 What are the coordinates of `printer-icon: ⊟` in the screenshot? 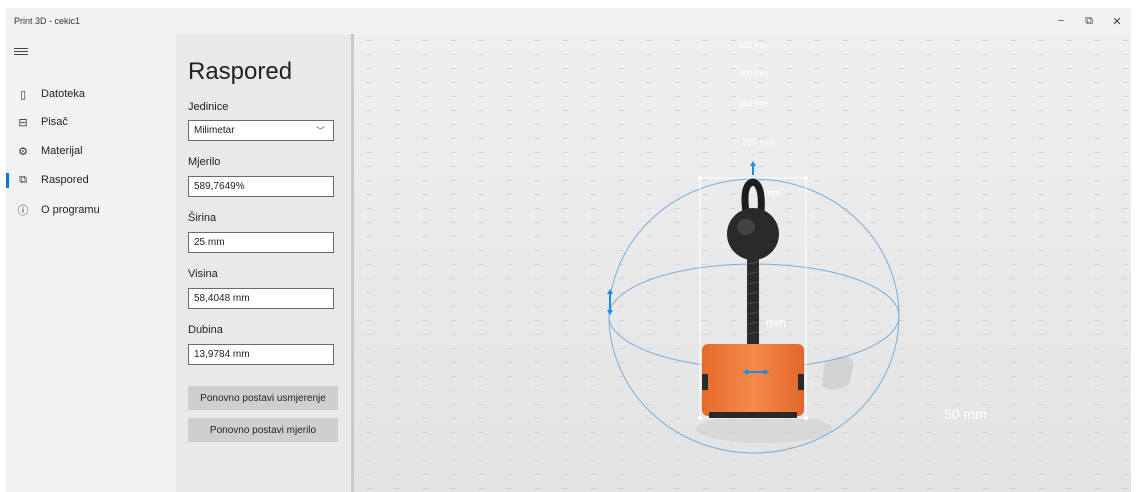 It's located at (23, 122).